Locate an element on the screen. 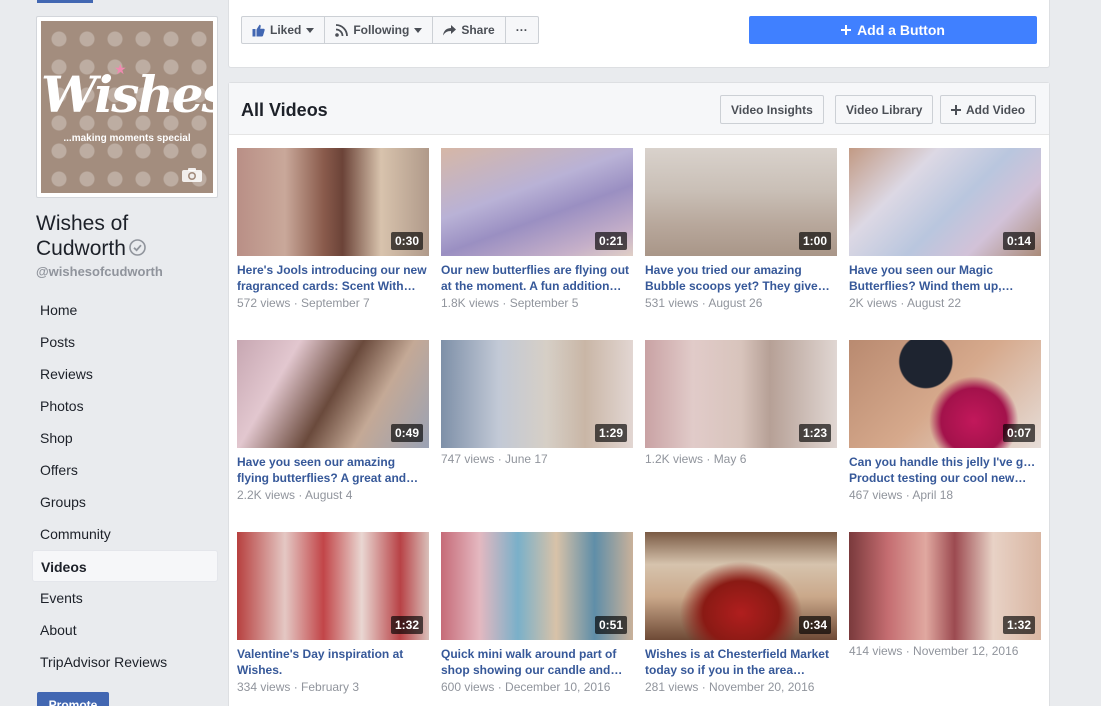 The height and width of the screenshot is (706, 1101). add-video-button: Add Video is located at coordinates (988, 109).